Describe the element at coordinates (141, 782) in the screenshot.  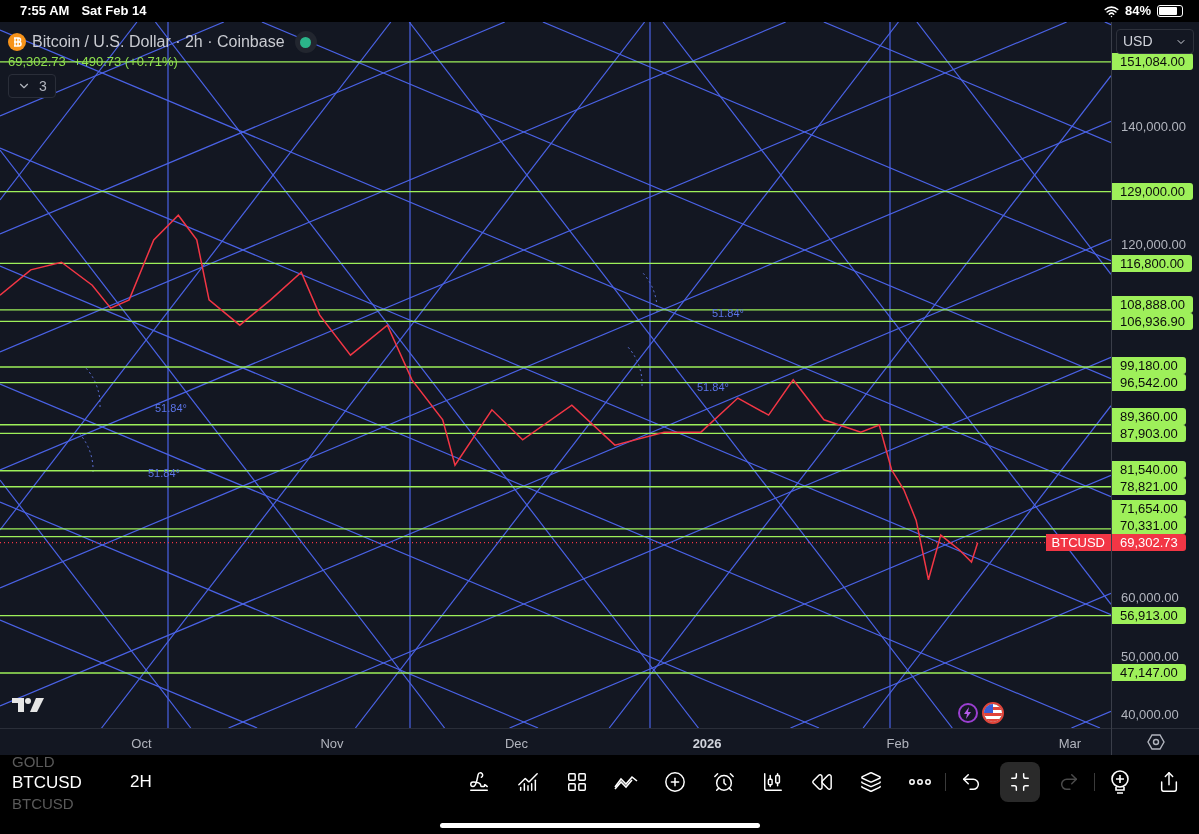
I see `interval-label: 2H` at that location.